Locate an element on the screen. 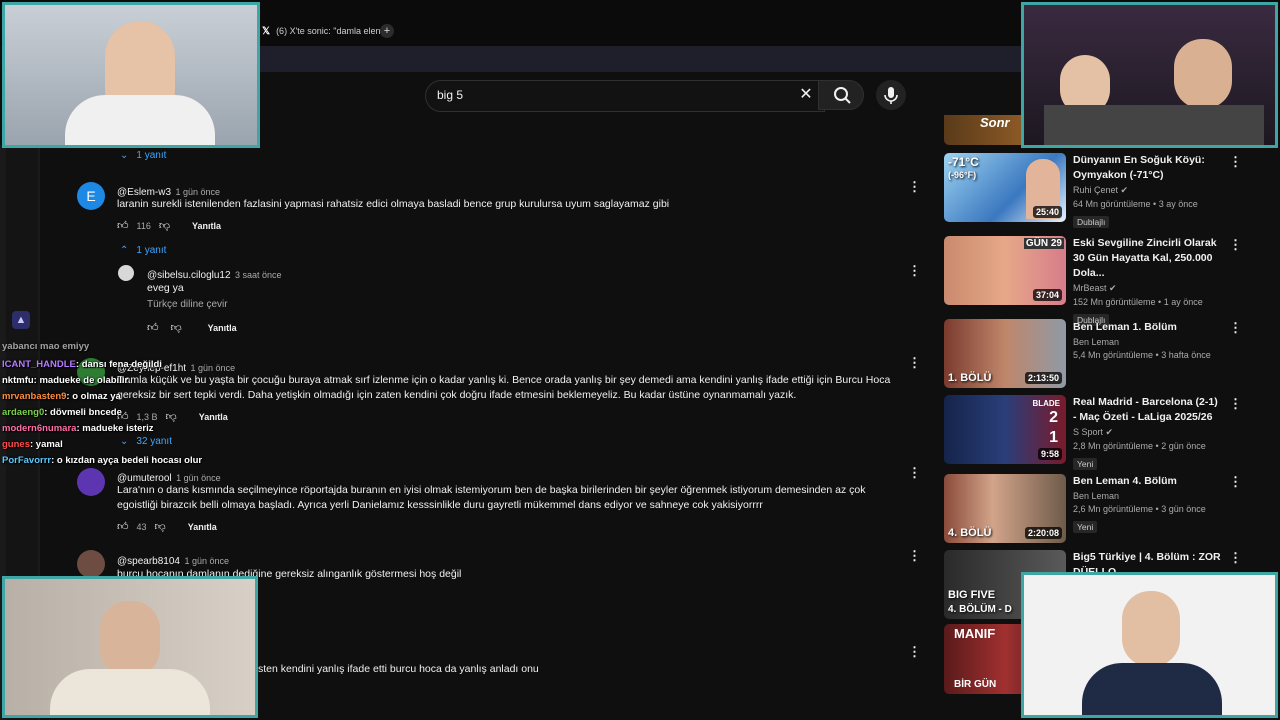  verified-icon: ✔ is located at coordinates (1124, 190).